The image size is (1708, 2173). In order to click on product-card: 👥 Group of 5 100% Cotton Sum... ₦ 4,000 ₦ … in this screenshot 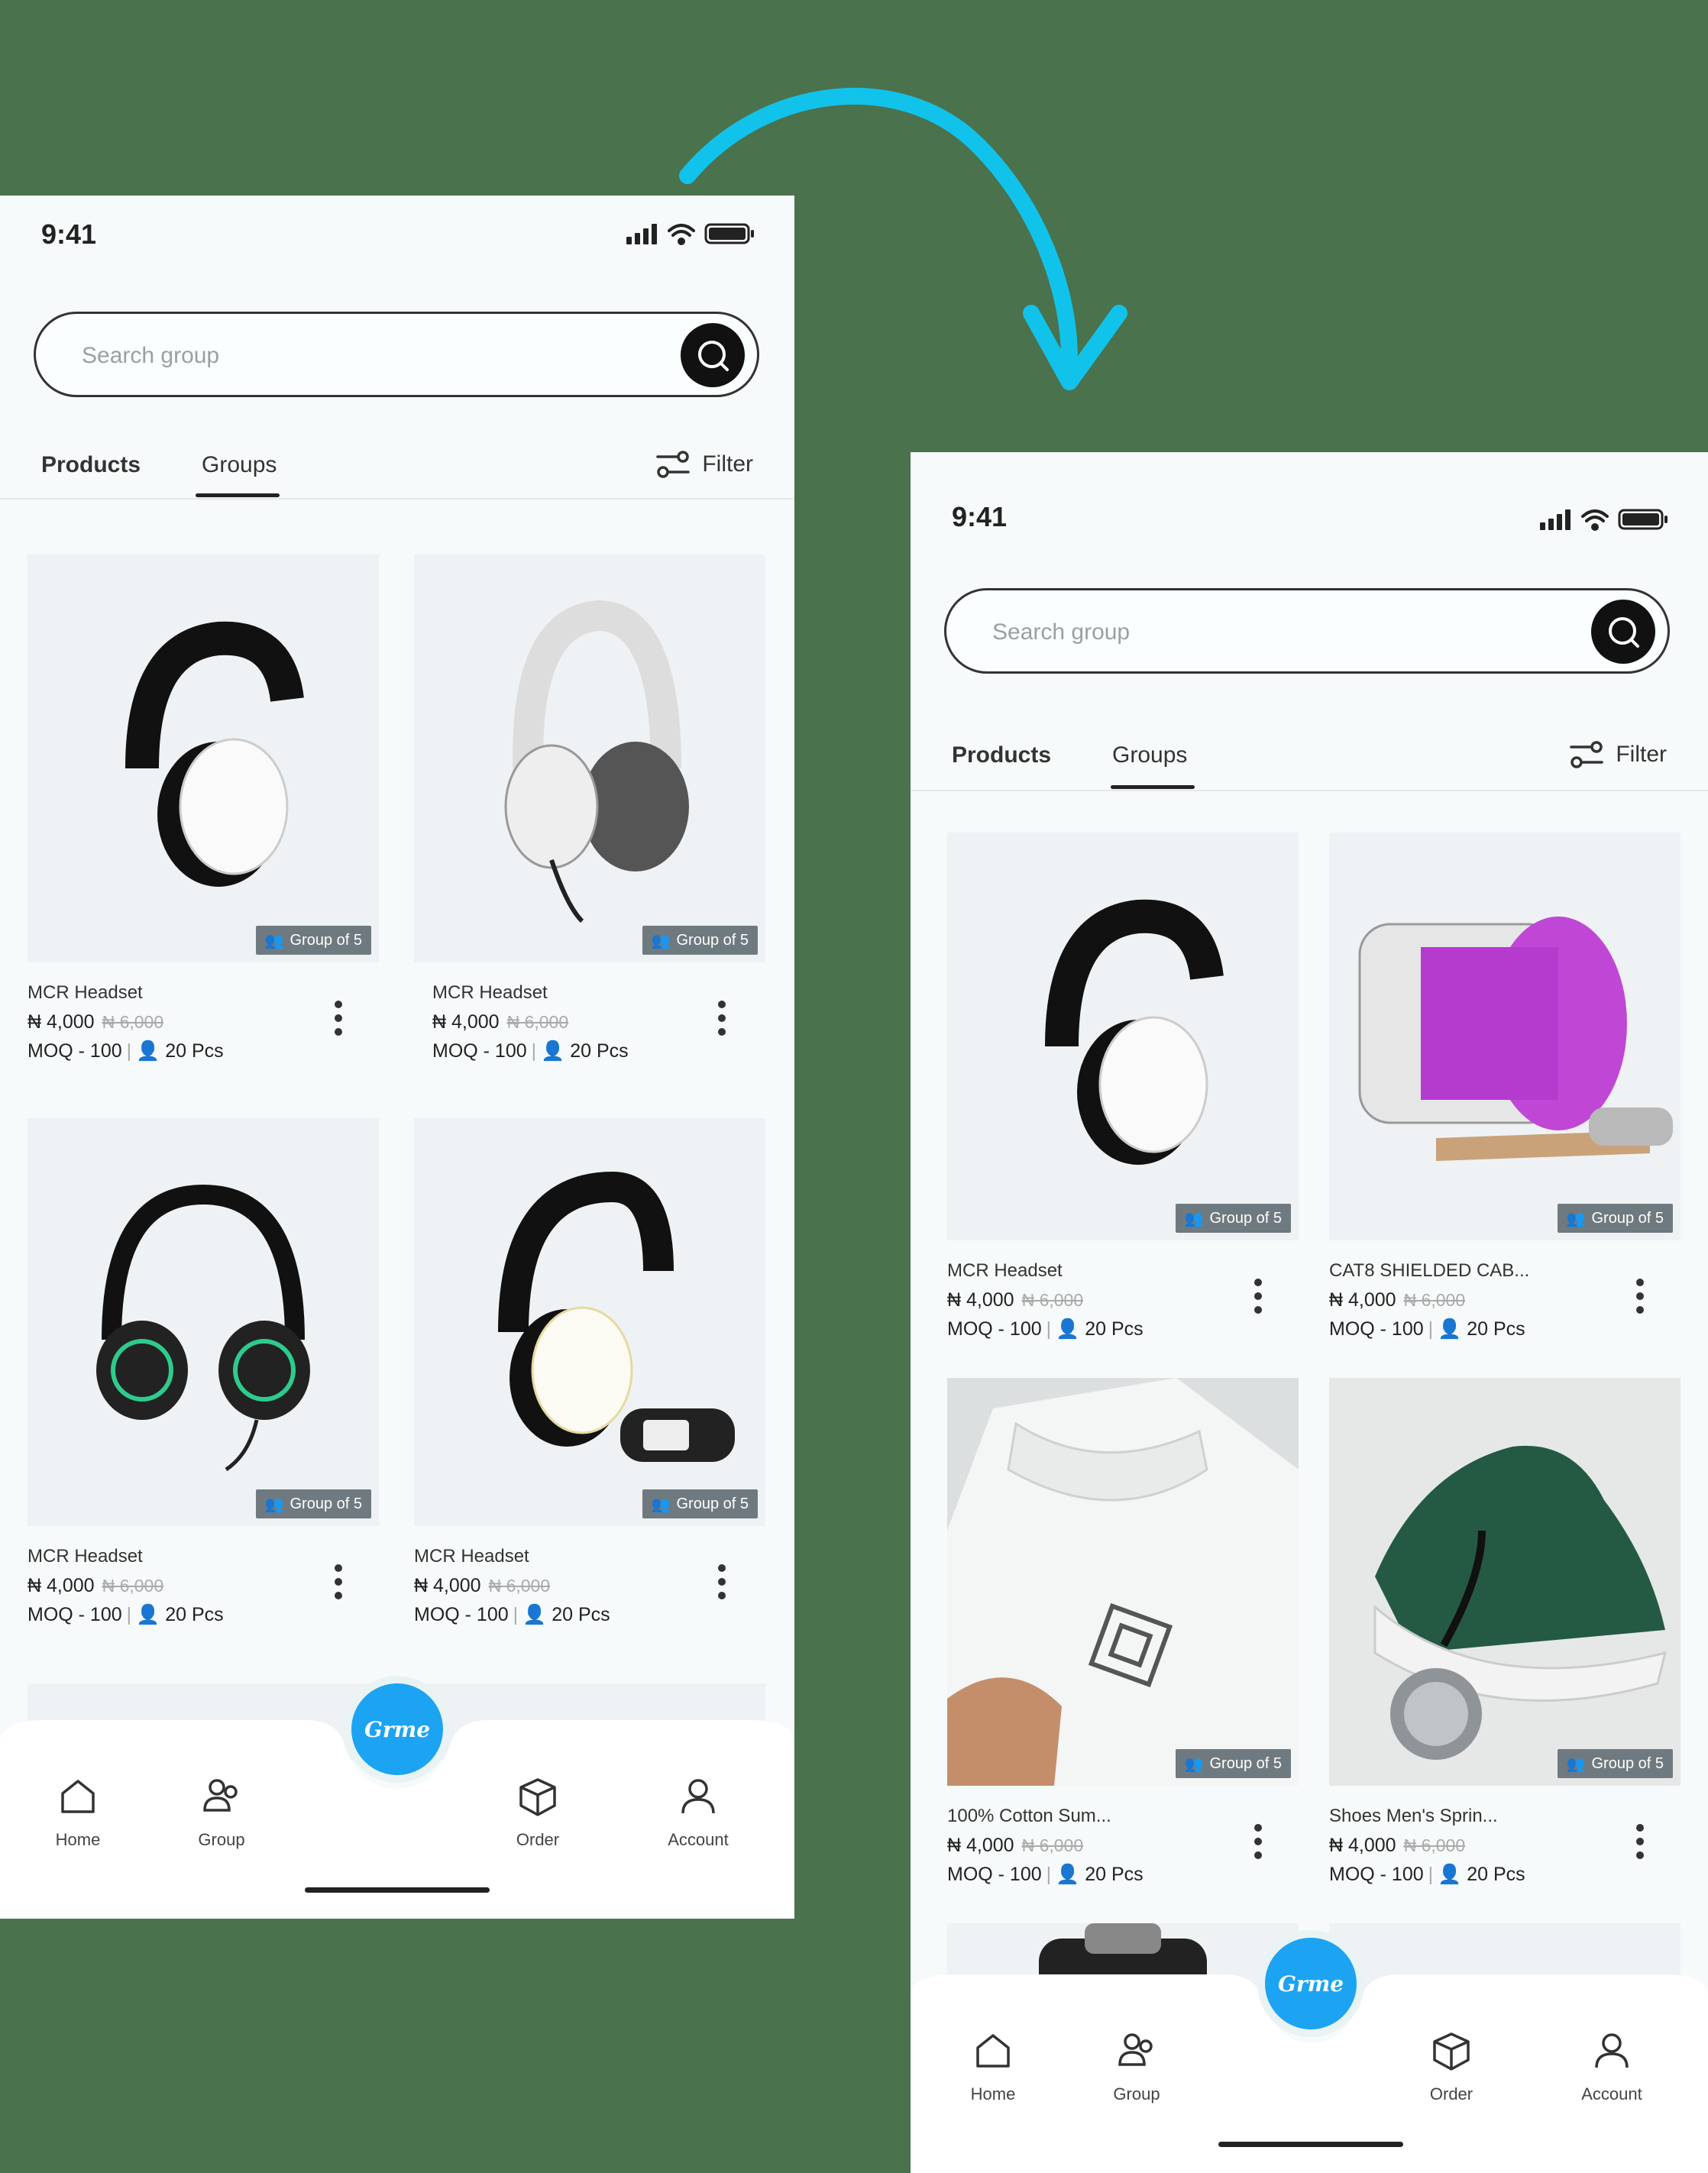, I will do `click(1123, 1631)`.